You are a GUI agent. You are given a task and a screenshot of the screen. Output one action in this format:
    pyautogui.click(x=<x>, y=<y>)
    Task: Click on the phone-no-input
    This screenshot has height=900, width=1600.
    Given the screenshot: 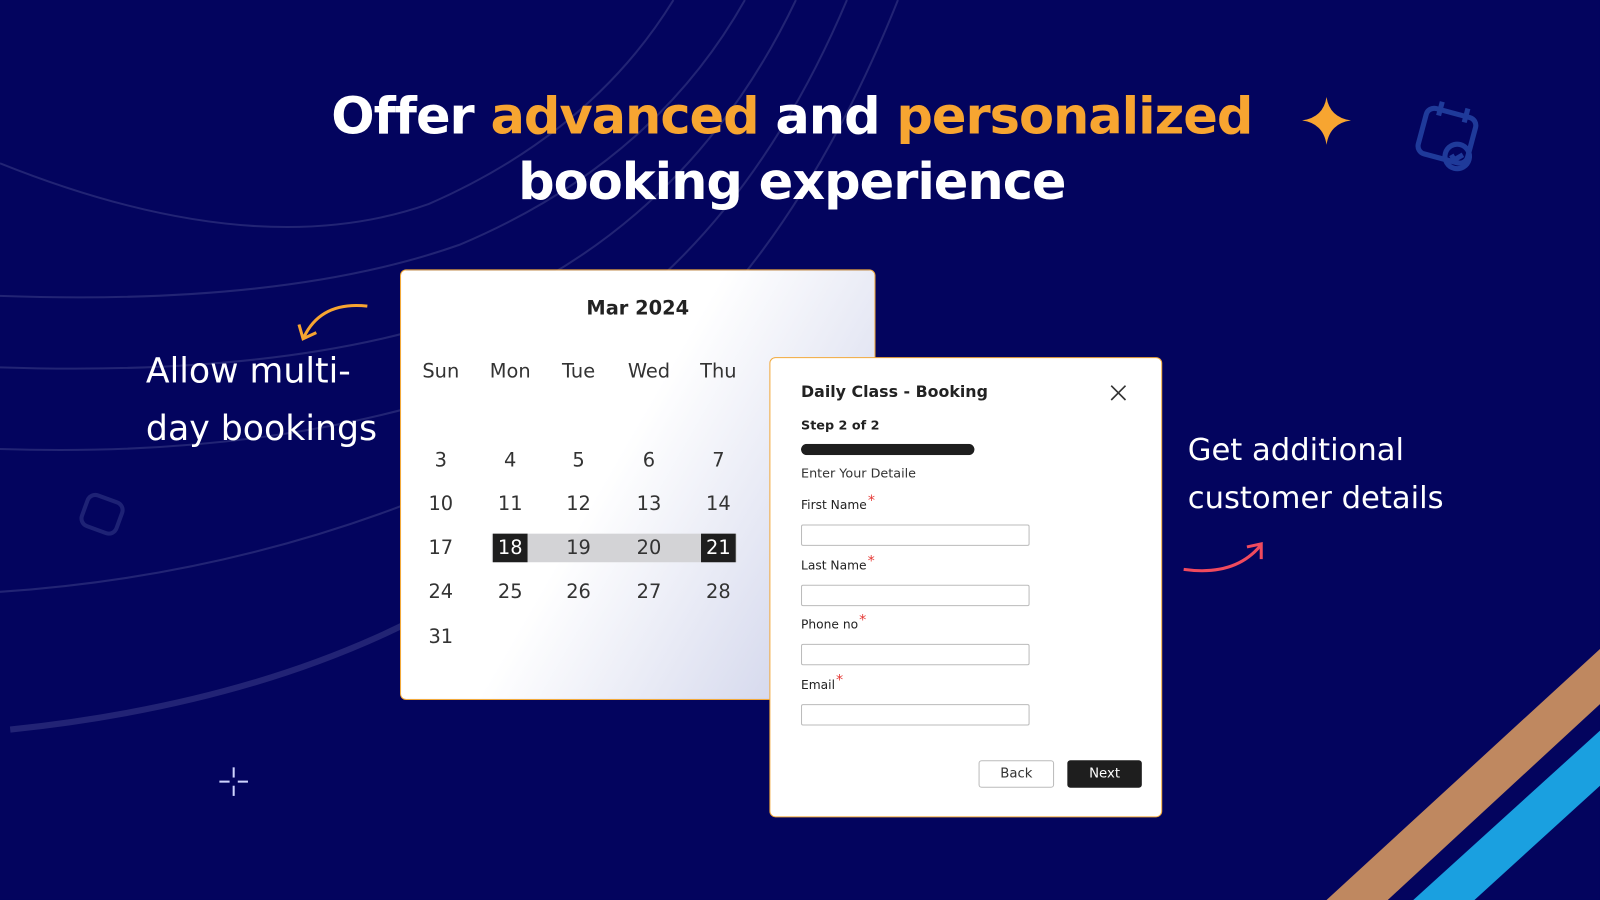 What is the action you would take?
    pyautogui.click(x=915, y=655)
    